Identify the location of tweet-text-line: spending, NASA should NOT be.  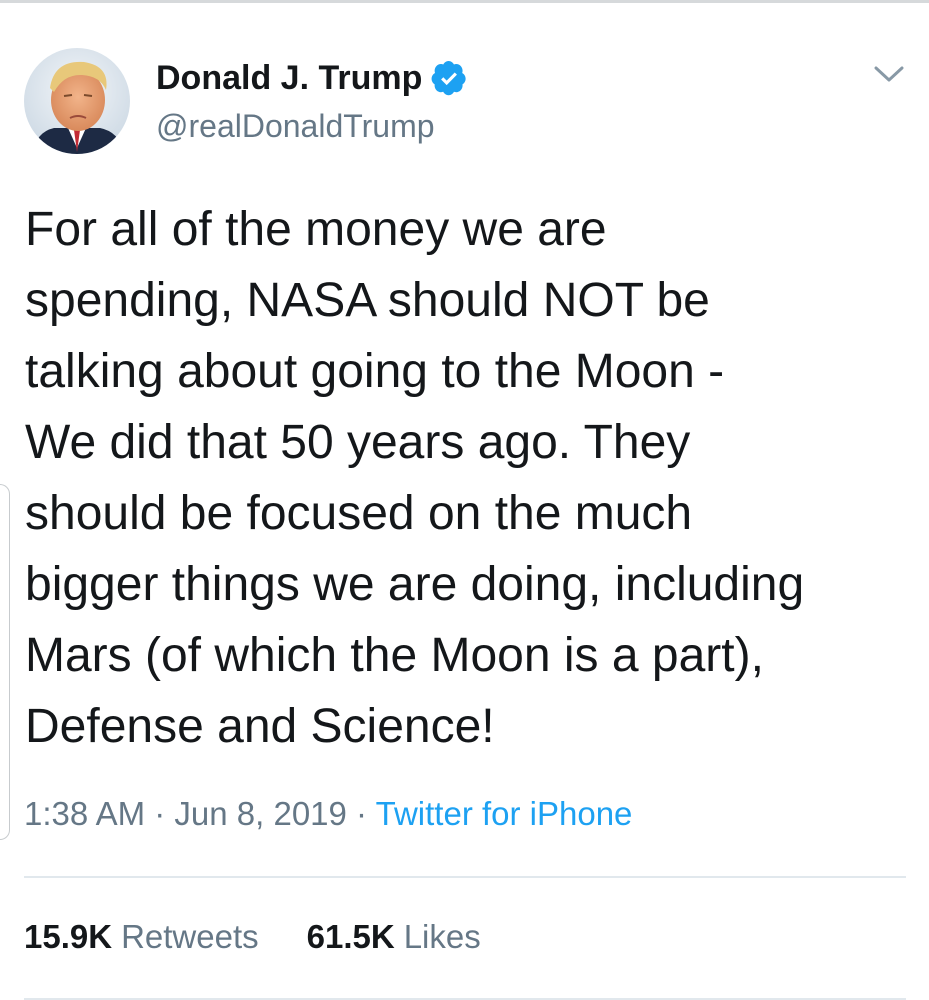
(367, 300).